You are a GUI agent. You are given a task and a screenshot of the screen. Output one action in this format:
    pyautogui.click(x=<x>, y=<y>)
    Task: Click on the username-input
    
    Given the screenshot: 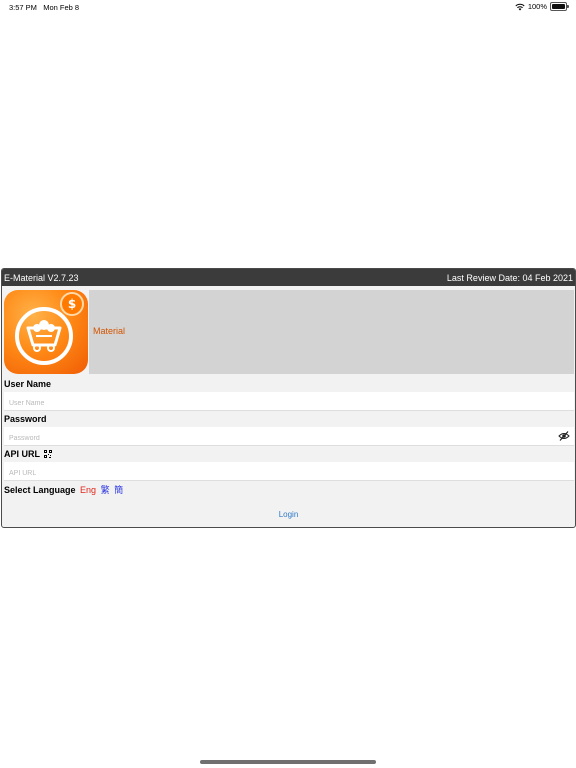 What is the action you would take?
    pyautogui.click(x=274, y=403)
    